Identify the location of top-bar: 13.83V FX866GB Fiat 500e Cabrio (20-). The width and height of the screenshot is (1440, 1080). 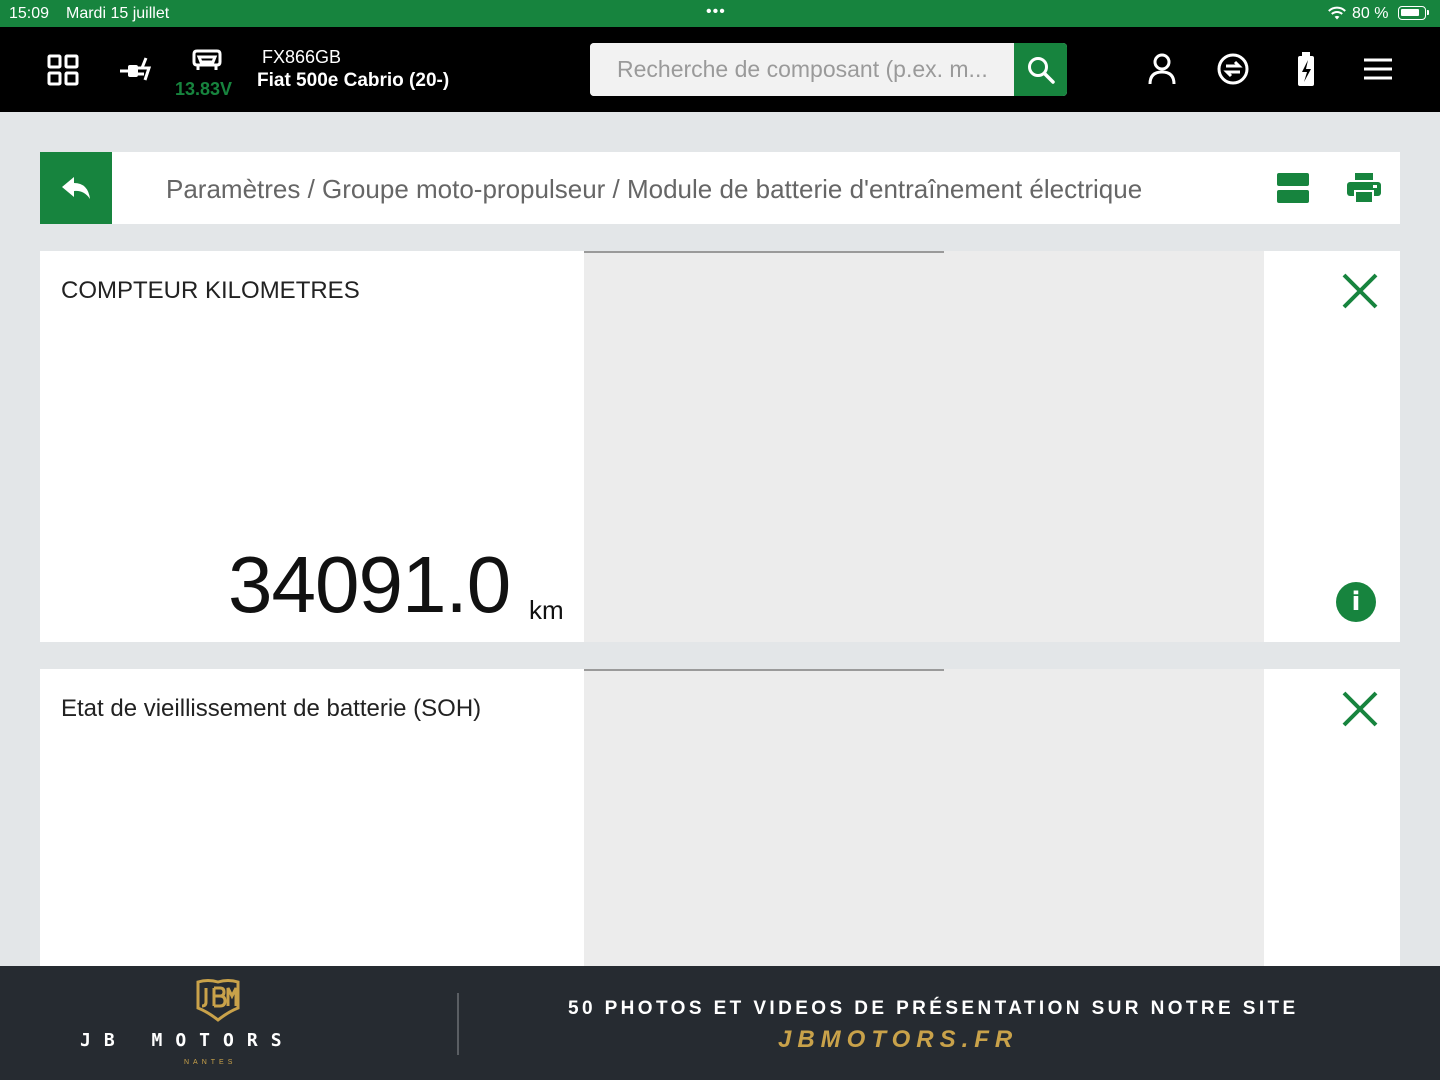
(720, 69).